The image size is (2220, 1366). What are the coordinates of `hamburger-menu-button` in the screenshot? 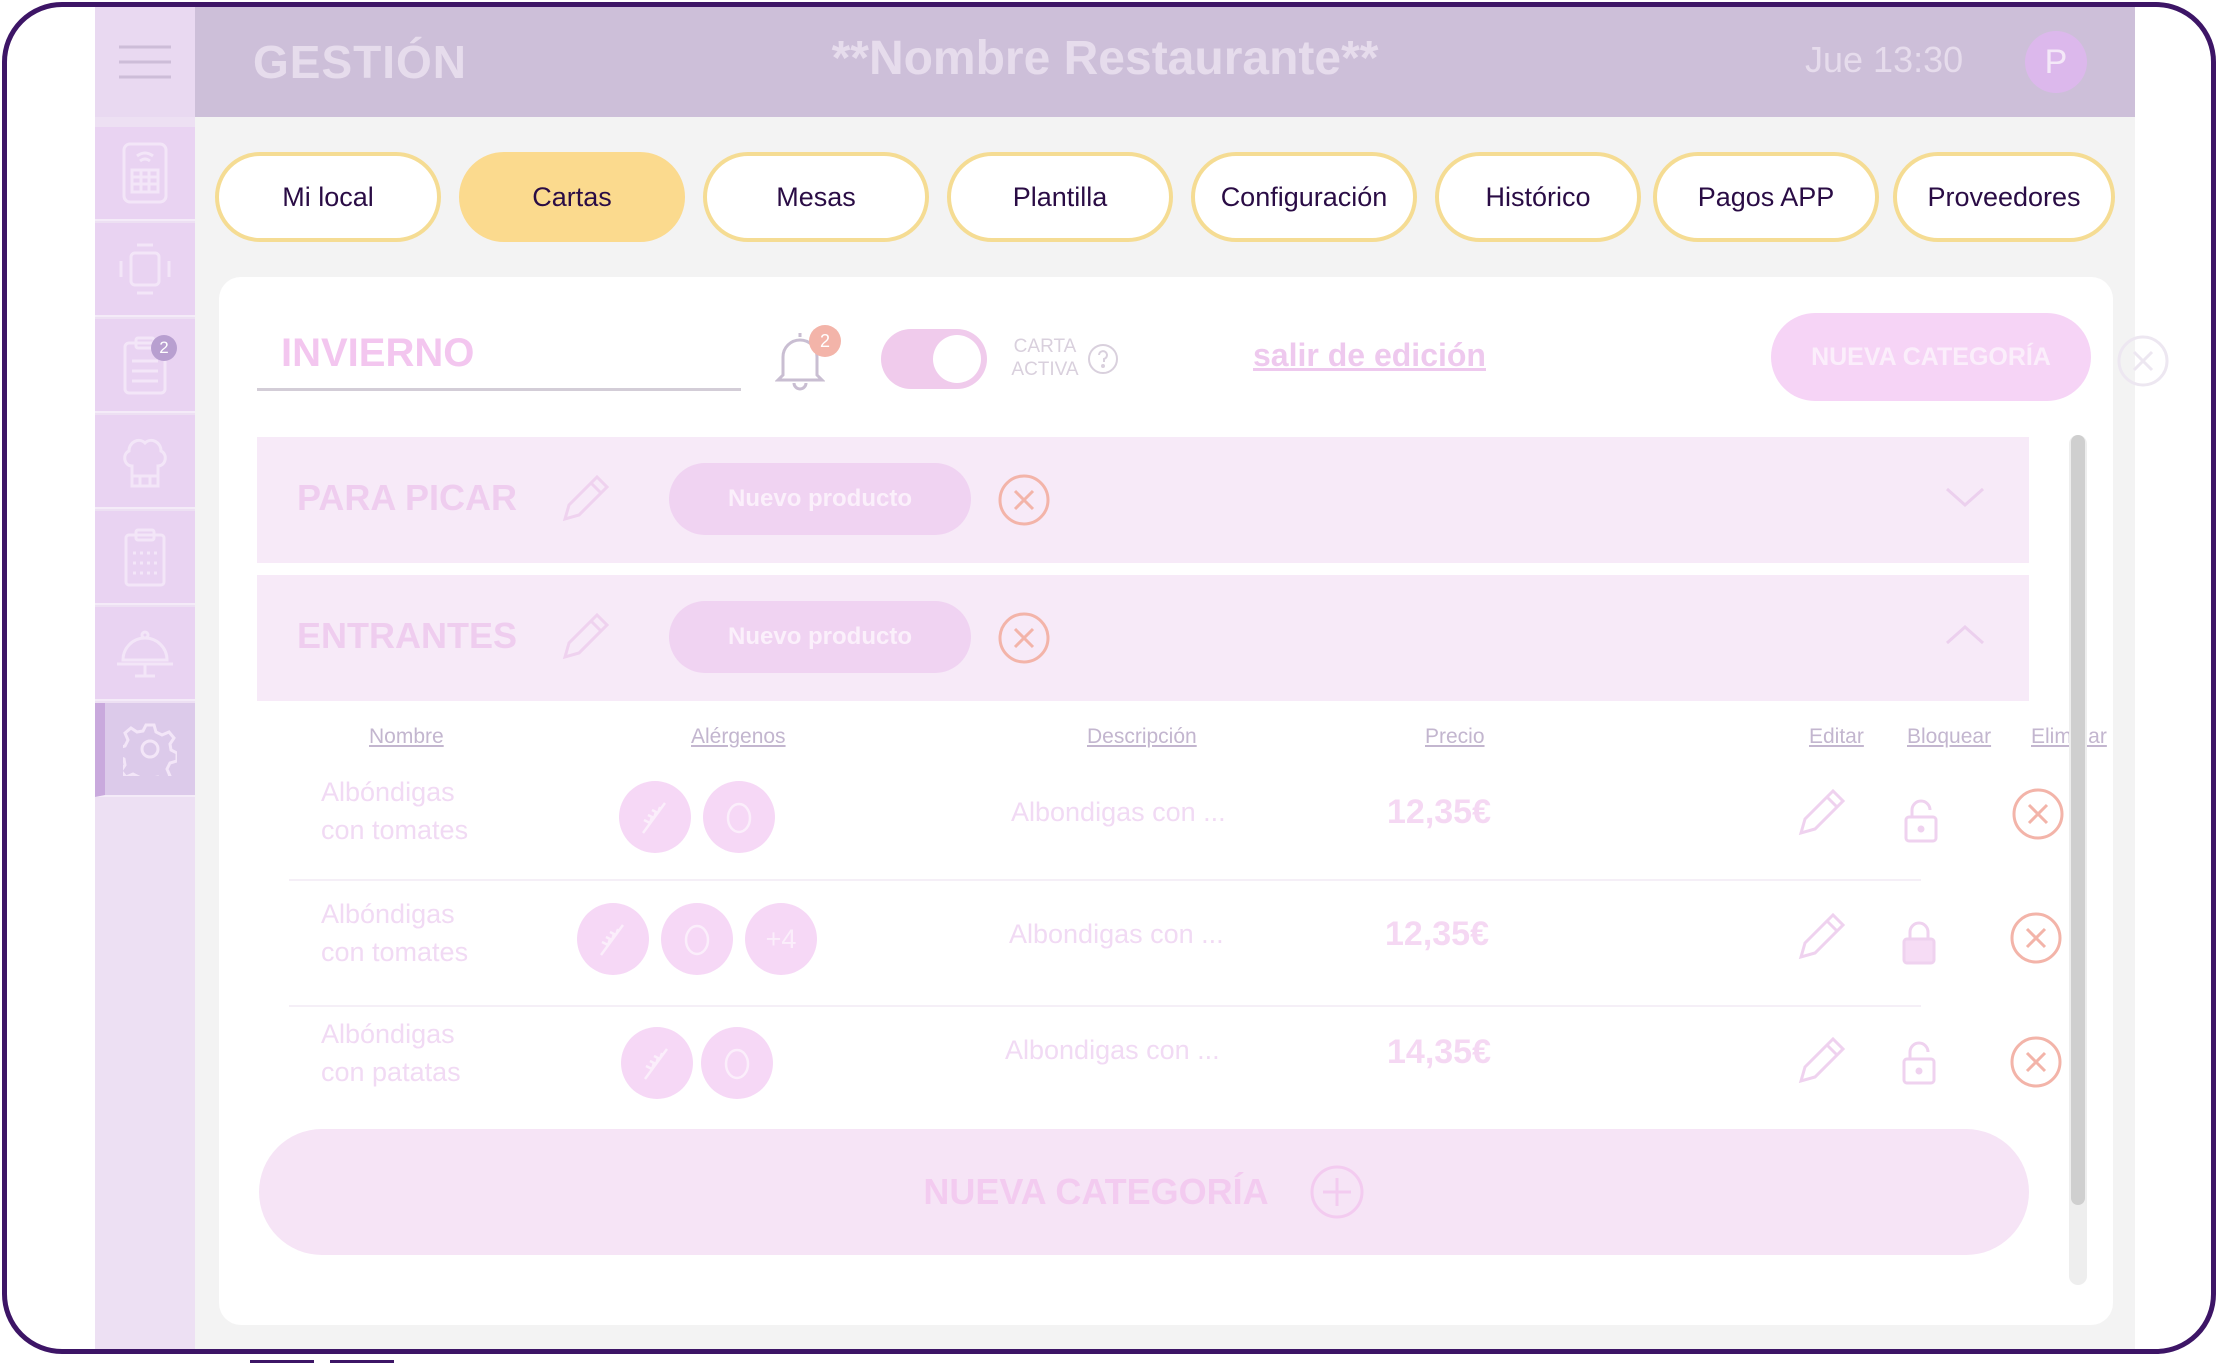 It's located at (145, 62).